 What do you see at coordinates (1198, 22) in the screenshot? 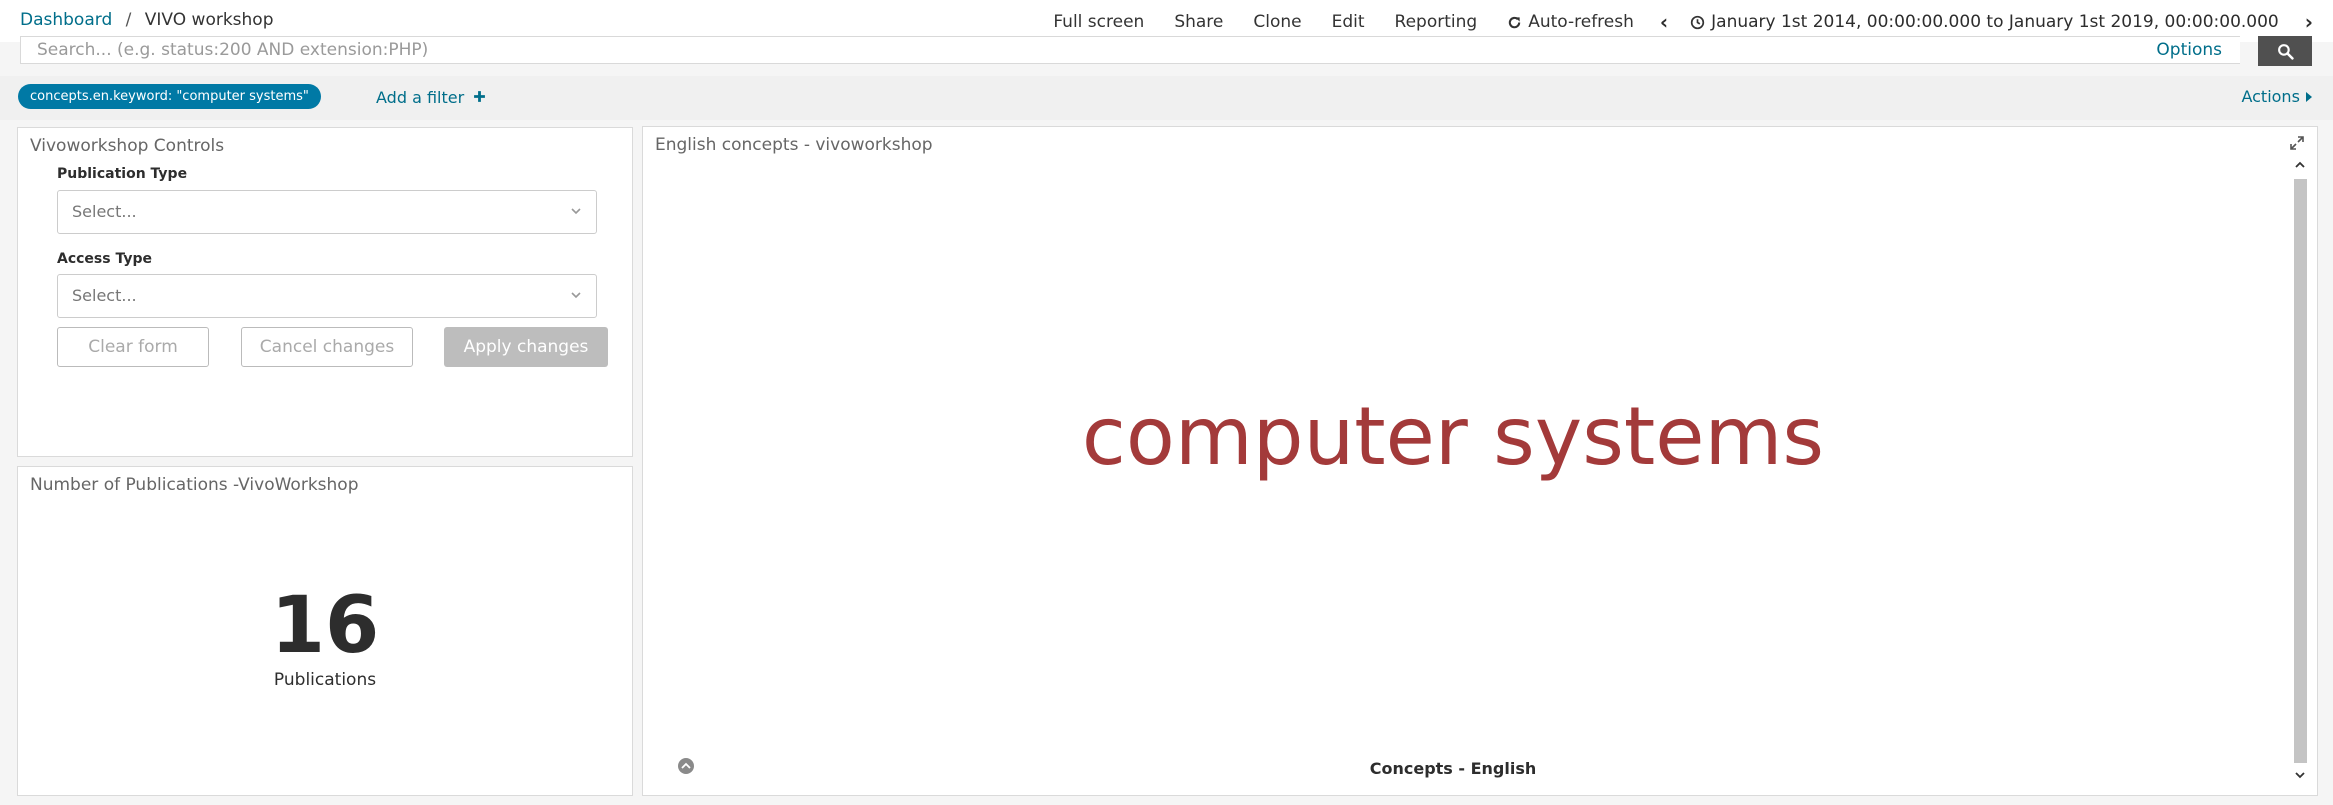
I see `share-button: Share` at bounding box center [1198, 22].